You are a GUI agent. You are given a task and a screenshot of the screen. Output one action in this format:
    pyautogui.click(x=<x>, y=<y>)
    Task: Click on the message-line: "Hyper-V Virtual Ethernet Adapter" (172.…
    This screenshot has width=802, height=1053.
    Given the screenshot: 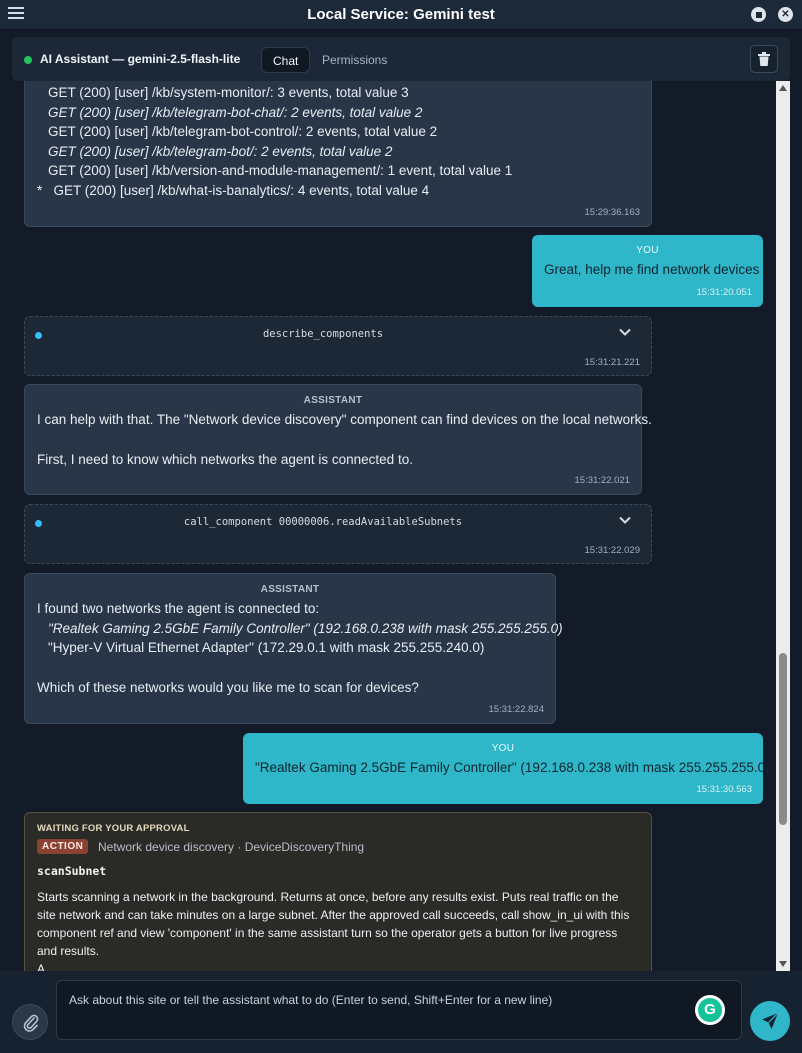 What is the action you would take?
    pyautogui.click(x=266, y=647)
    